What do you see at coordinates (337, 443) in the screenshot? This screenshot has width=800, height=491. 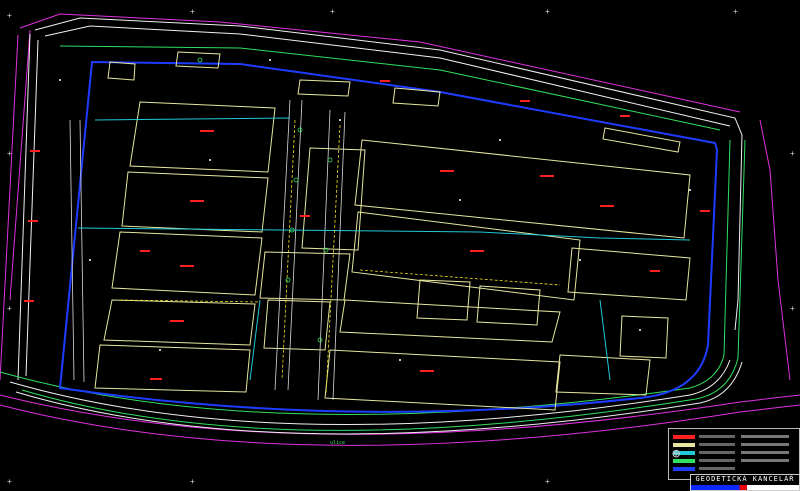 I see `street-label: ulice` at bounding box center [337, 443].